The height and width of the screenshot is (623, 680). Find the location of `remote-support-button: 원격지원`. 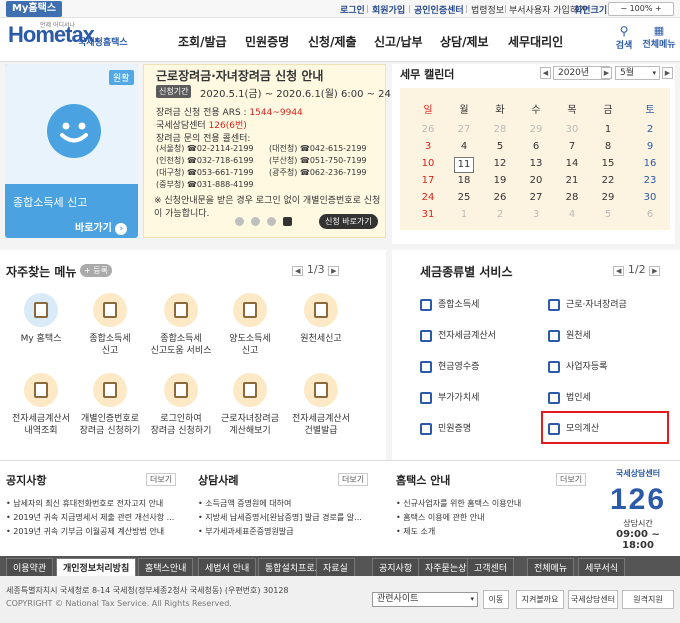

remote-support-button: 원격지원 is located at coordinates (648, 599).